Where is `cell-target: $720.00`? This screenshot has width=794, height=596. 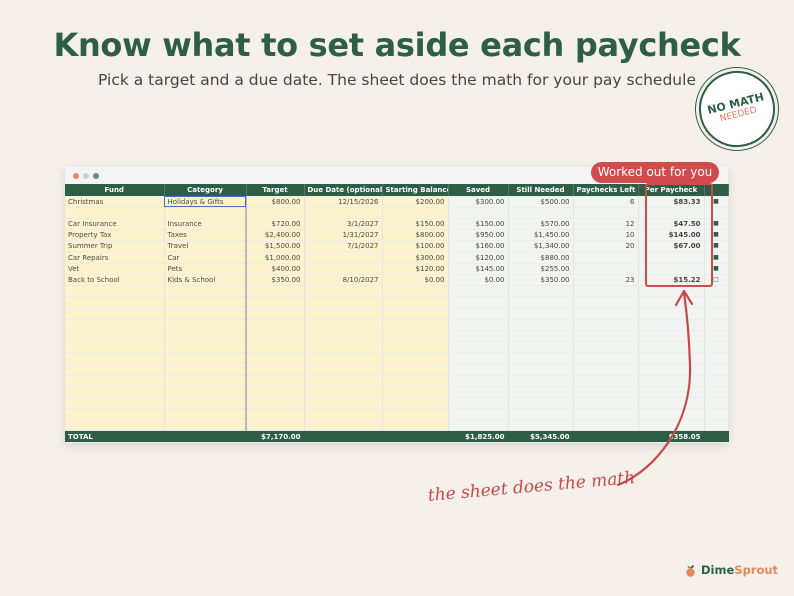 cell-target: $720.00 is located at coordinates (275, 224).